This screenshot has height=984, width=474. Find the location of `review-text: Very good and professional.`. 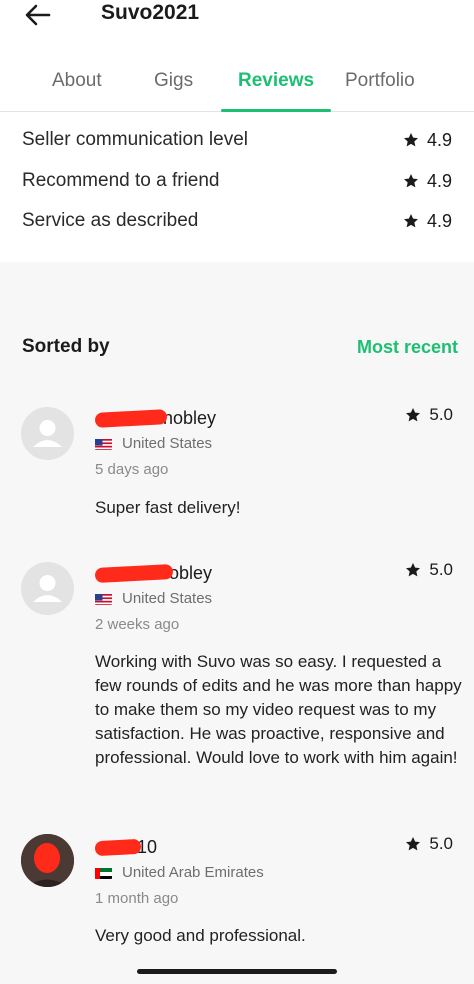

review-text: Very good and professional. is located at coordinates (200, 935).